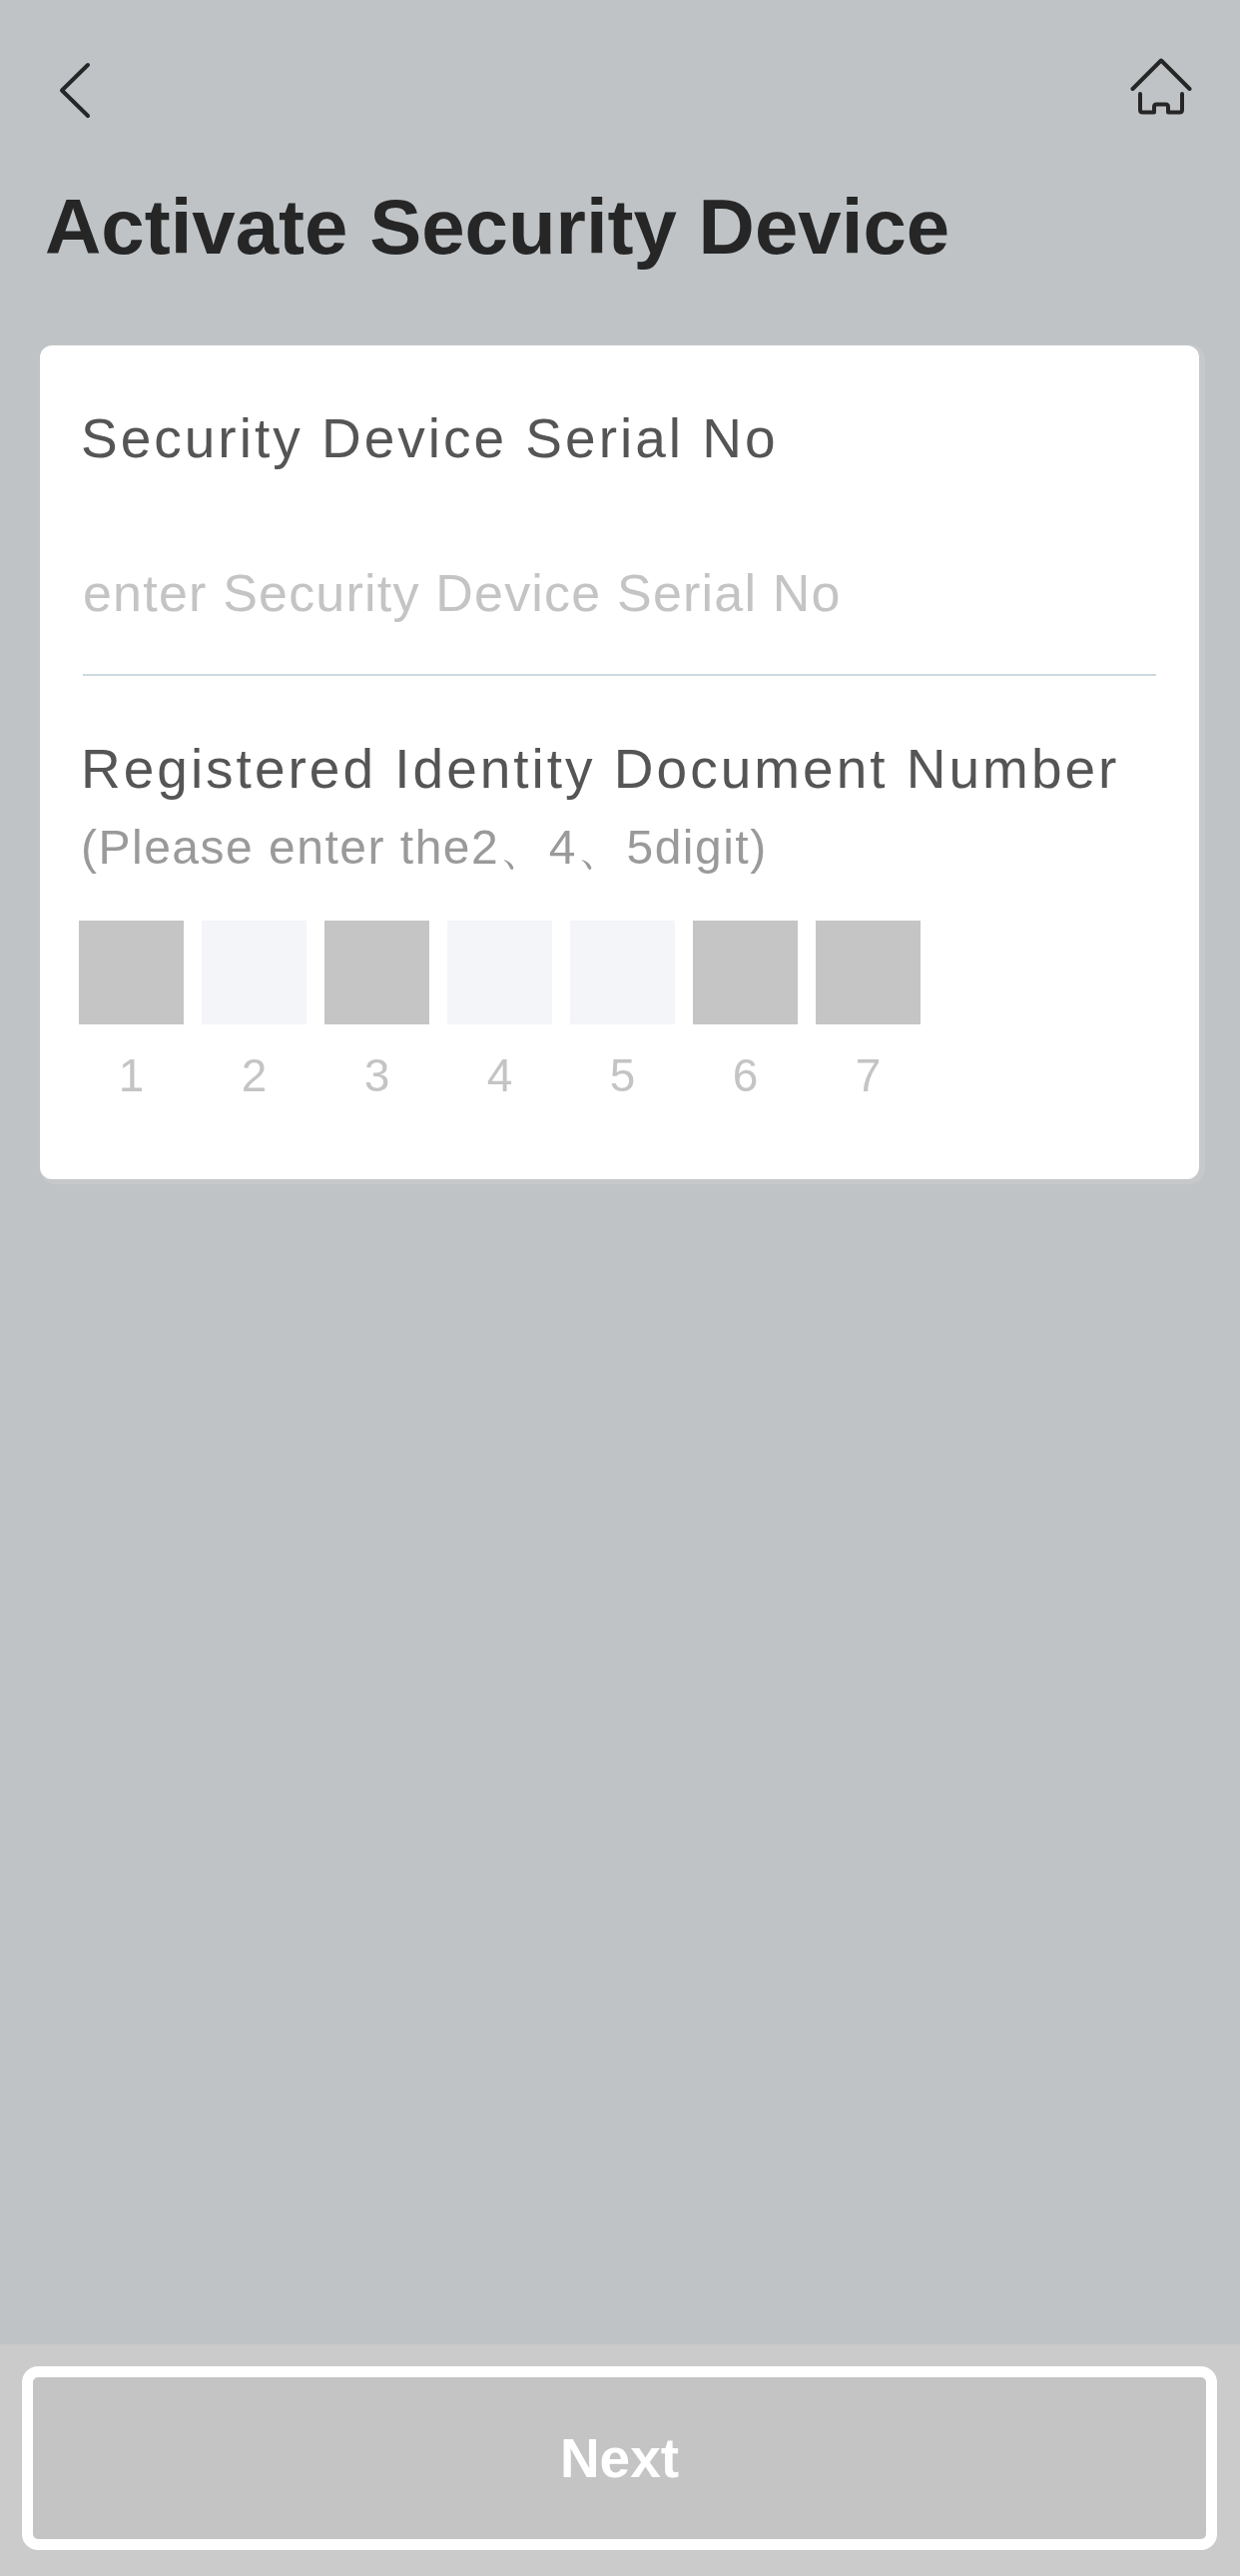  Describe the element at coordinates (1161, 86) in the screenshot. I see `home-icon` at that location.